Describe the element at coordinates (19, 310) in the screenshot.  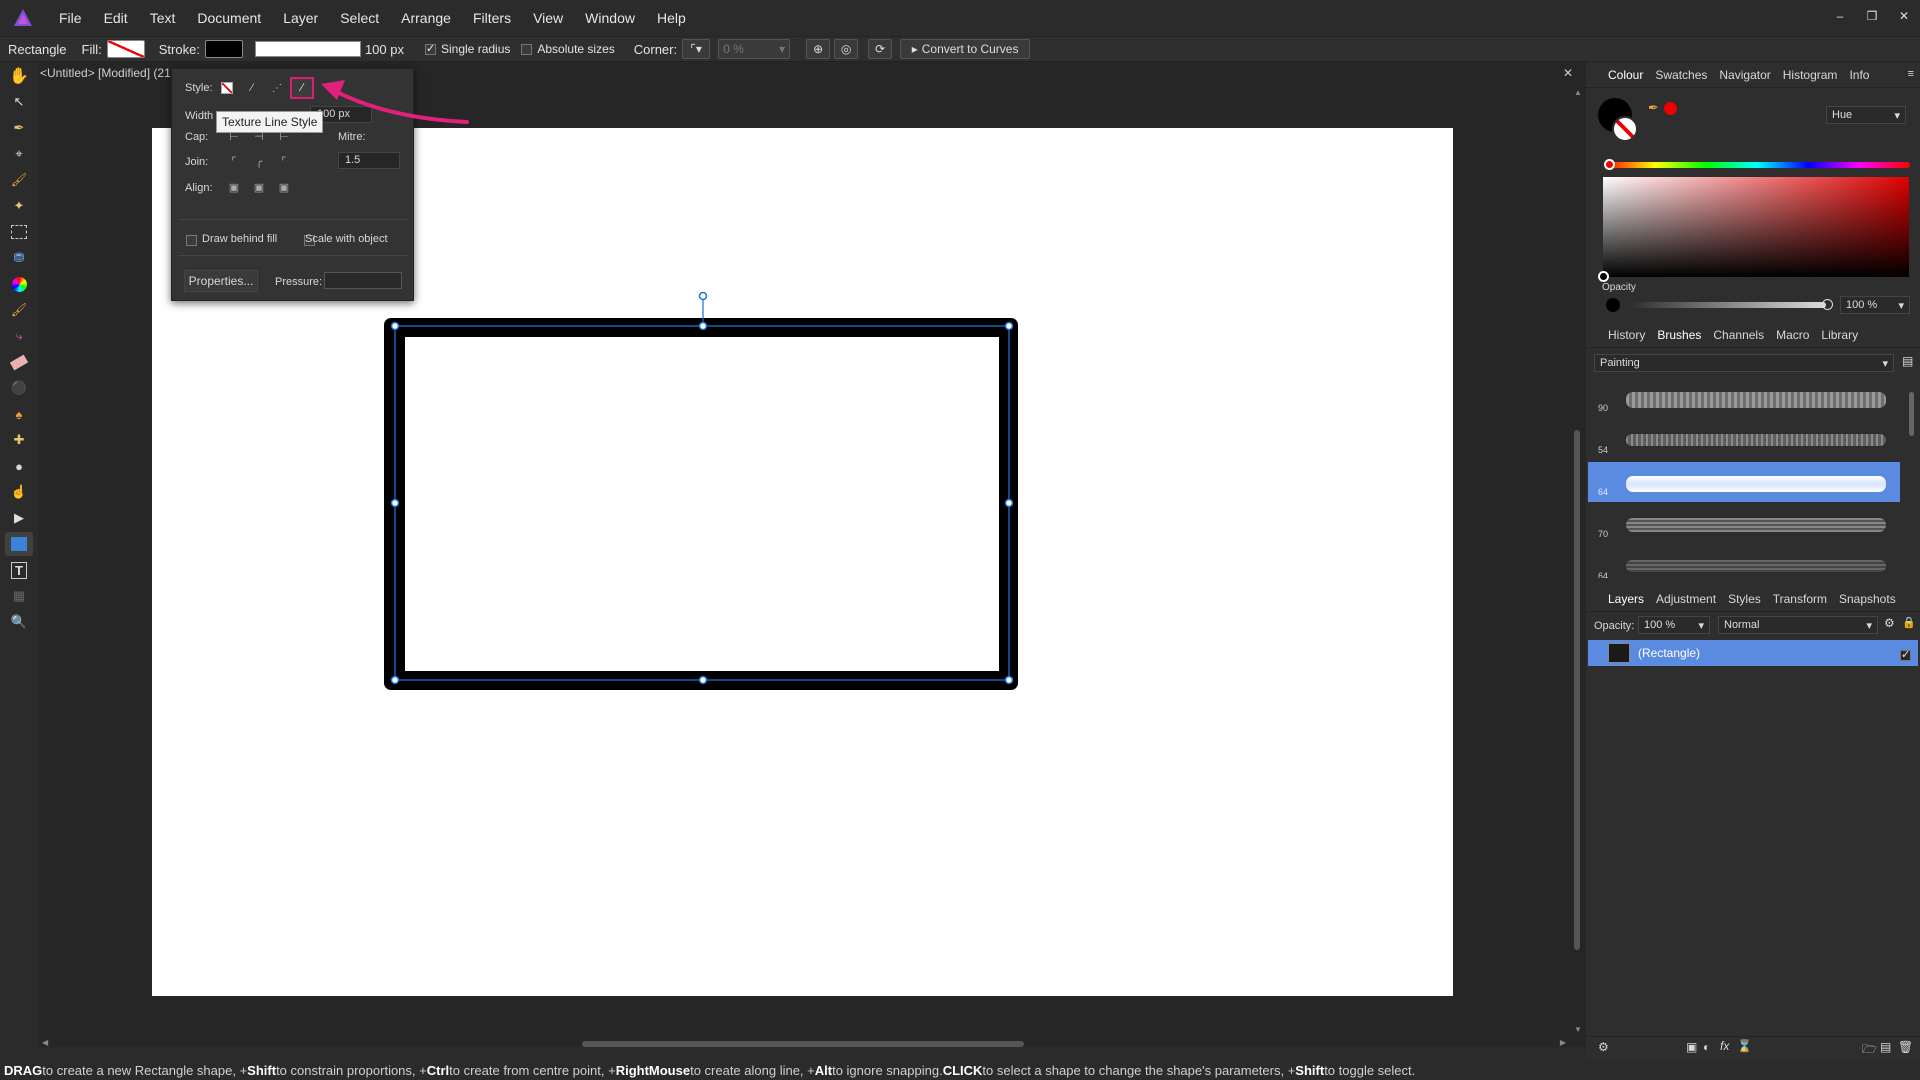
I see `paint-brush-tool: 🖌` at that location.